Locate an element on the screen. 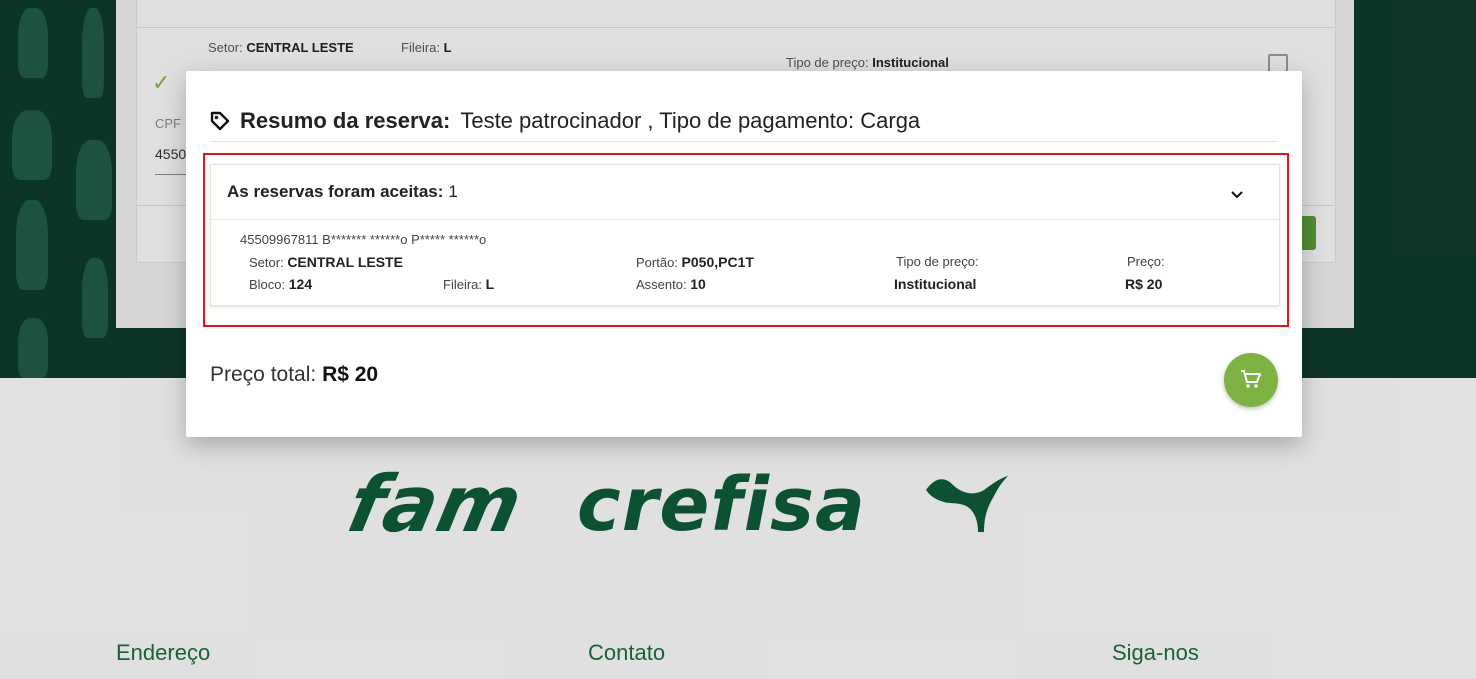 This screenshot has height=679, width=1476. reservation-price-type-value: Institucional is located at coordinates (935, 284).